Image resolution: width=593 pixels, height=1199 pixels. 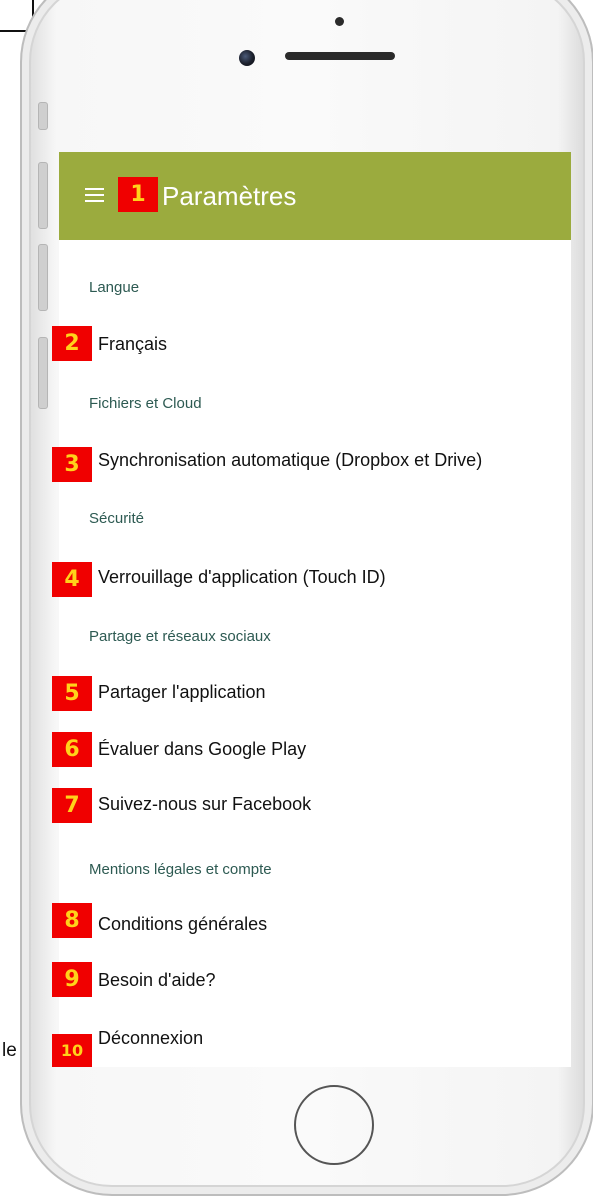 What do you see at coordinates (150, 1038) in the screenshot?
I see `logout-item: Déconnexion` at bounding box center [150, 1038].